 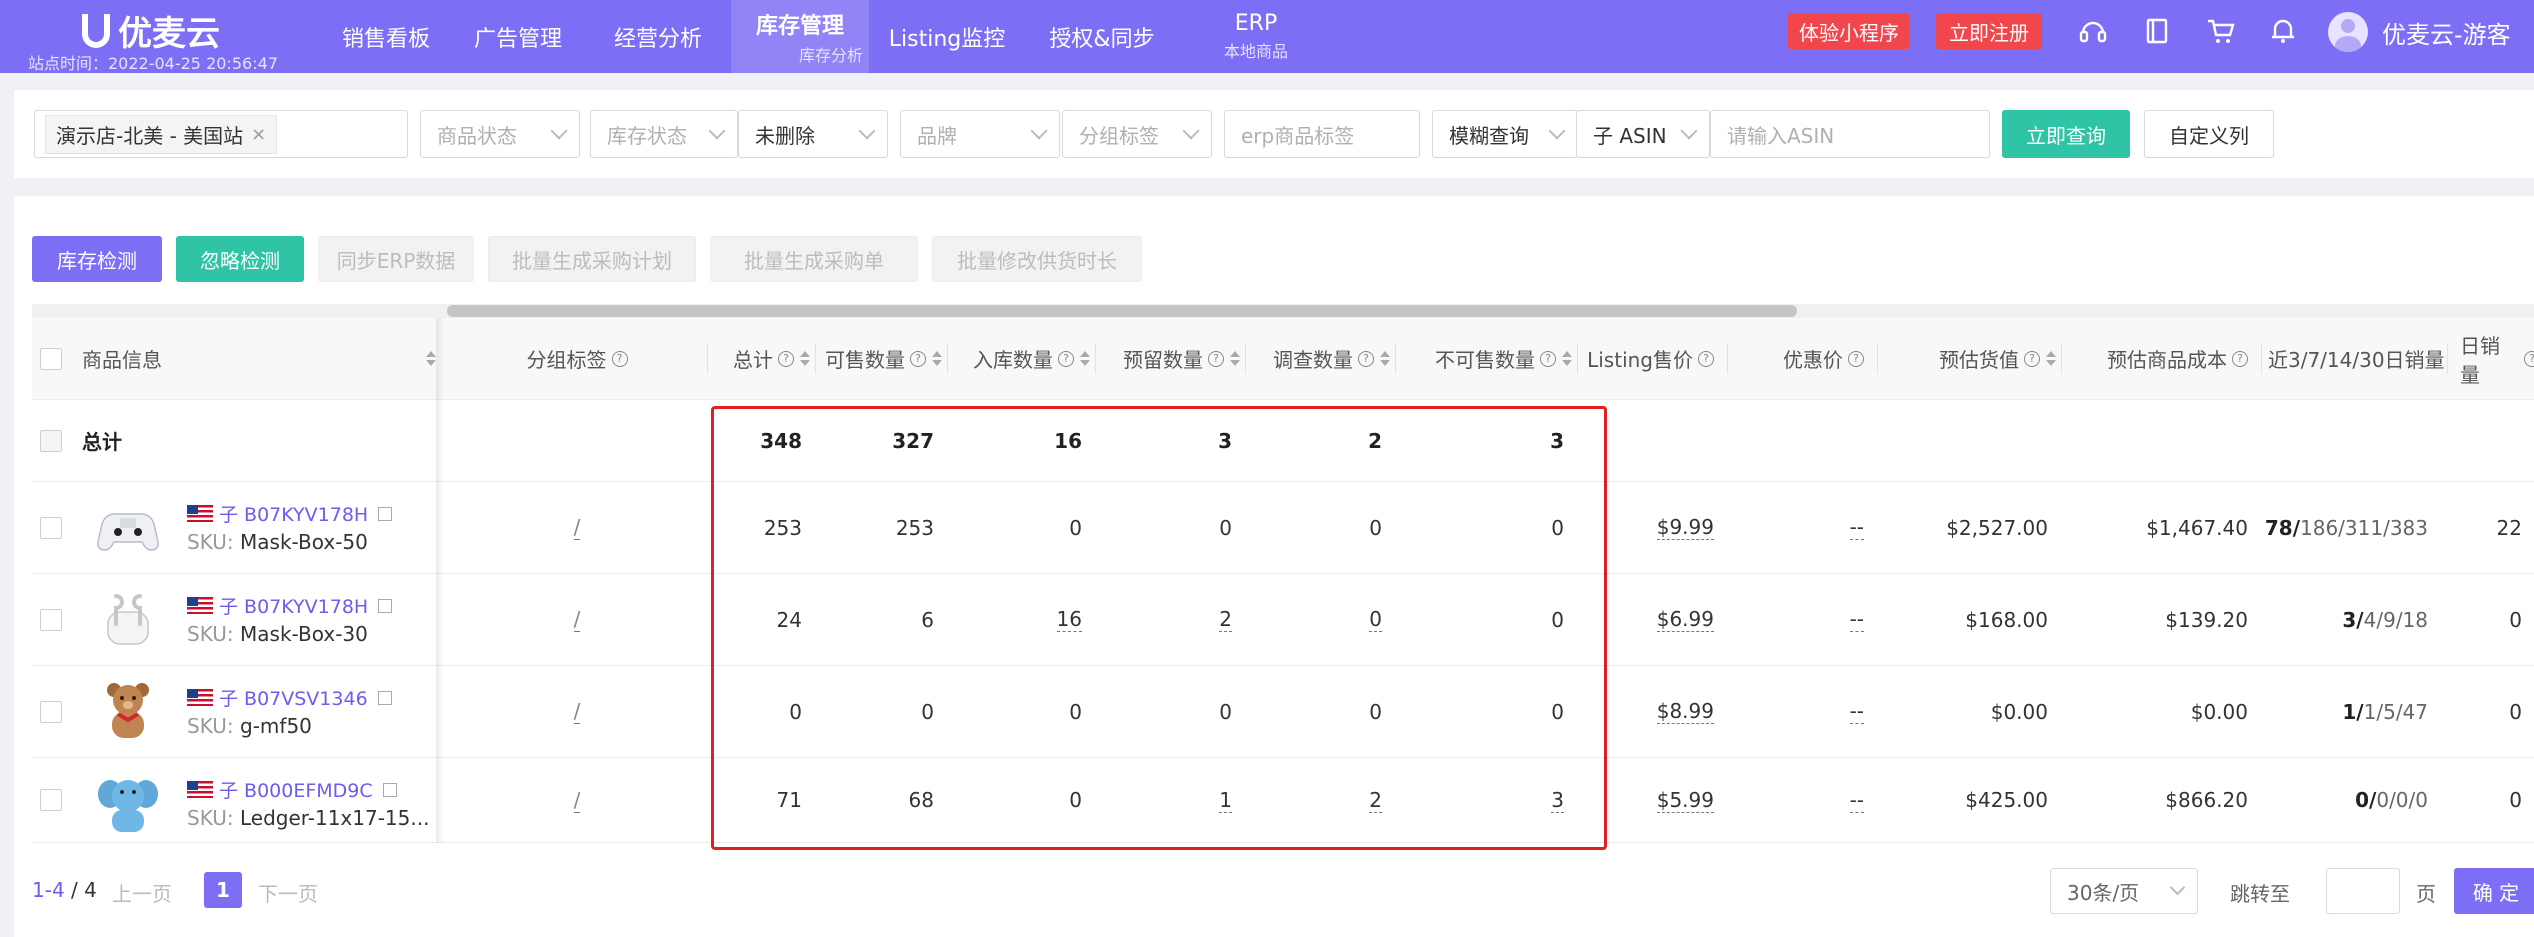 I want to click on col-unsellable: 不可售数量?, so click(x=1487, y=358).